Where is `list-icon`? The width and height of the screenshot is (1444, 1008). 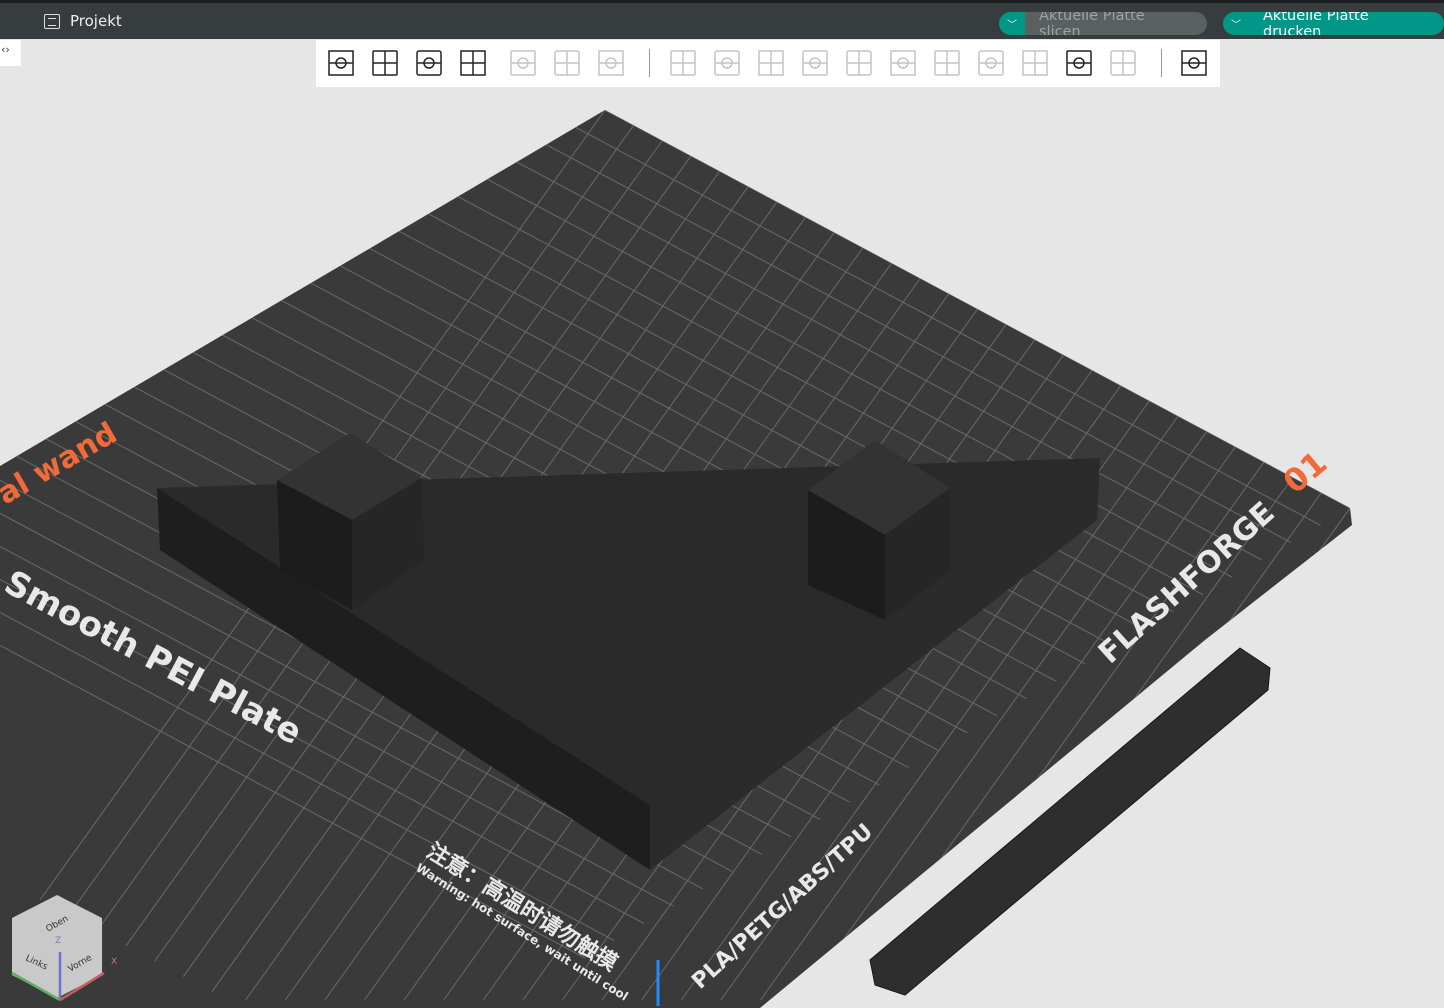 list-icon is located at coordinates (52, 21).